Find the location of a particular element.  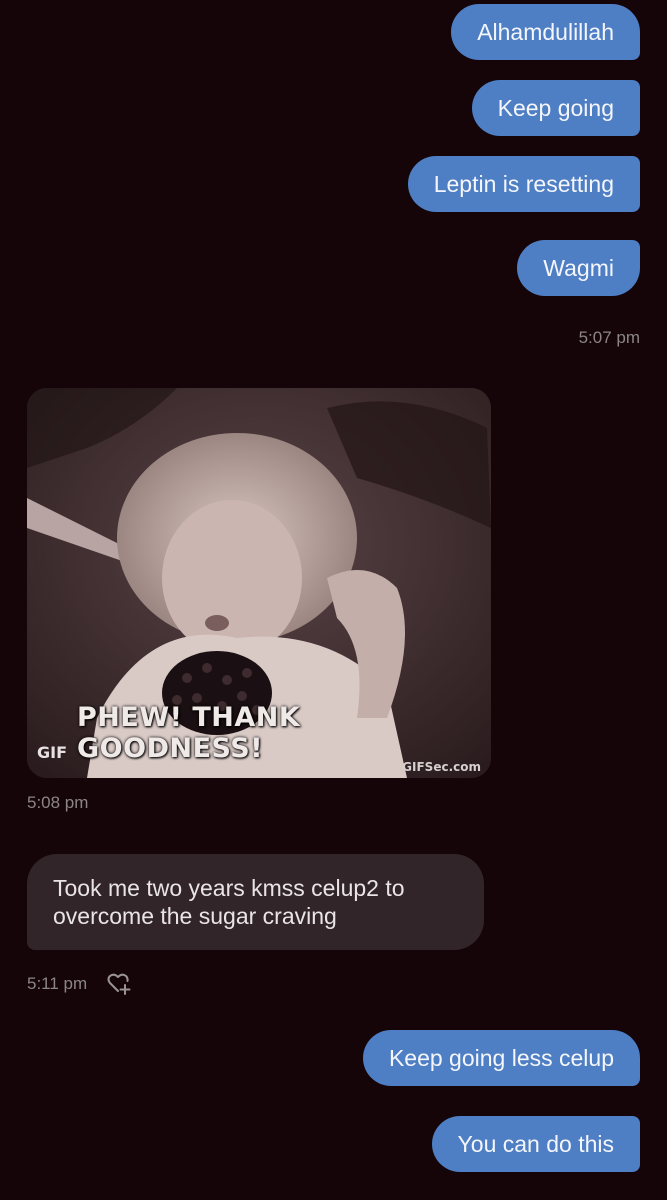

message-text: Keep going less celup is located at coordinates (501, 1058).